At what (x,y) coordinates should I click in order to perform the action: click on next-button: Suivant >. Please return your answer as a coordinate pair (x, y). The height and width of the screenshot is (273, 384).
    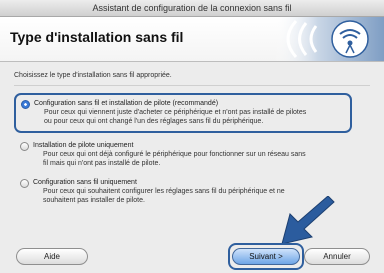
    Looking at the image, I should click on (266, 256).